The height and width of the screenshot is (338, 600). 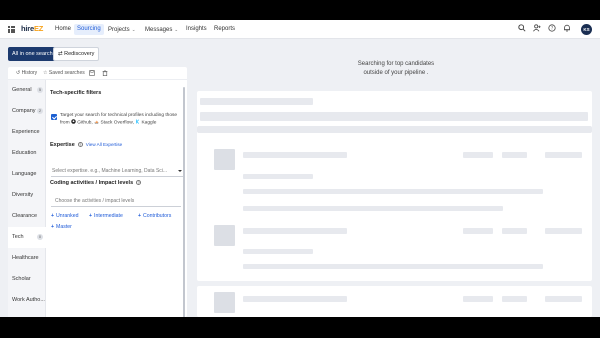 What do you see at coordinates (45, 73) in the screenshot?
I see `star-icon: ☆` at bounding box center [45, 73].